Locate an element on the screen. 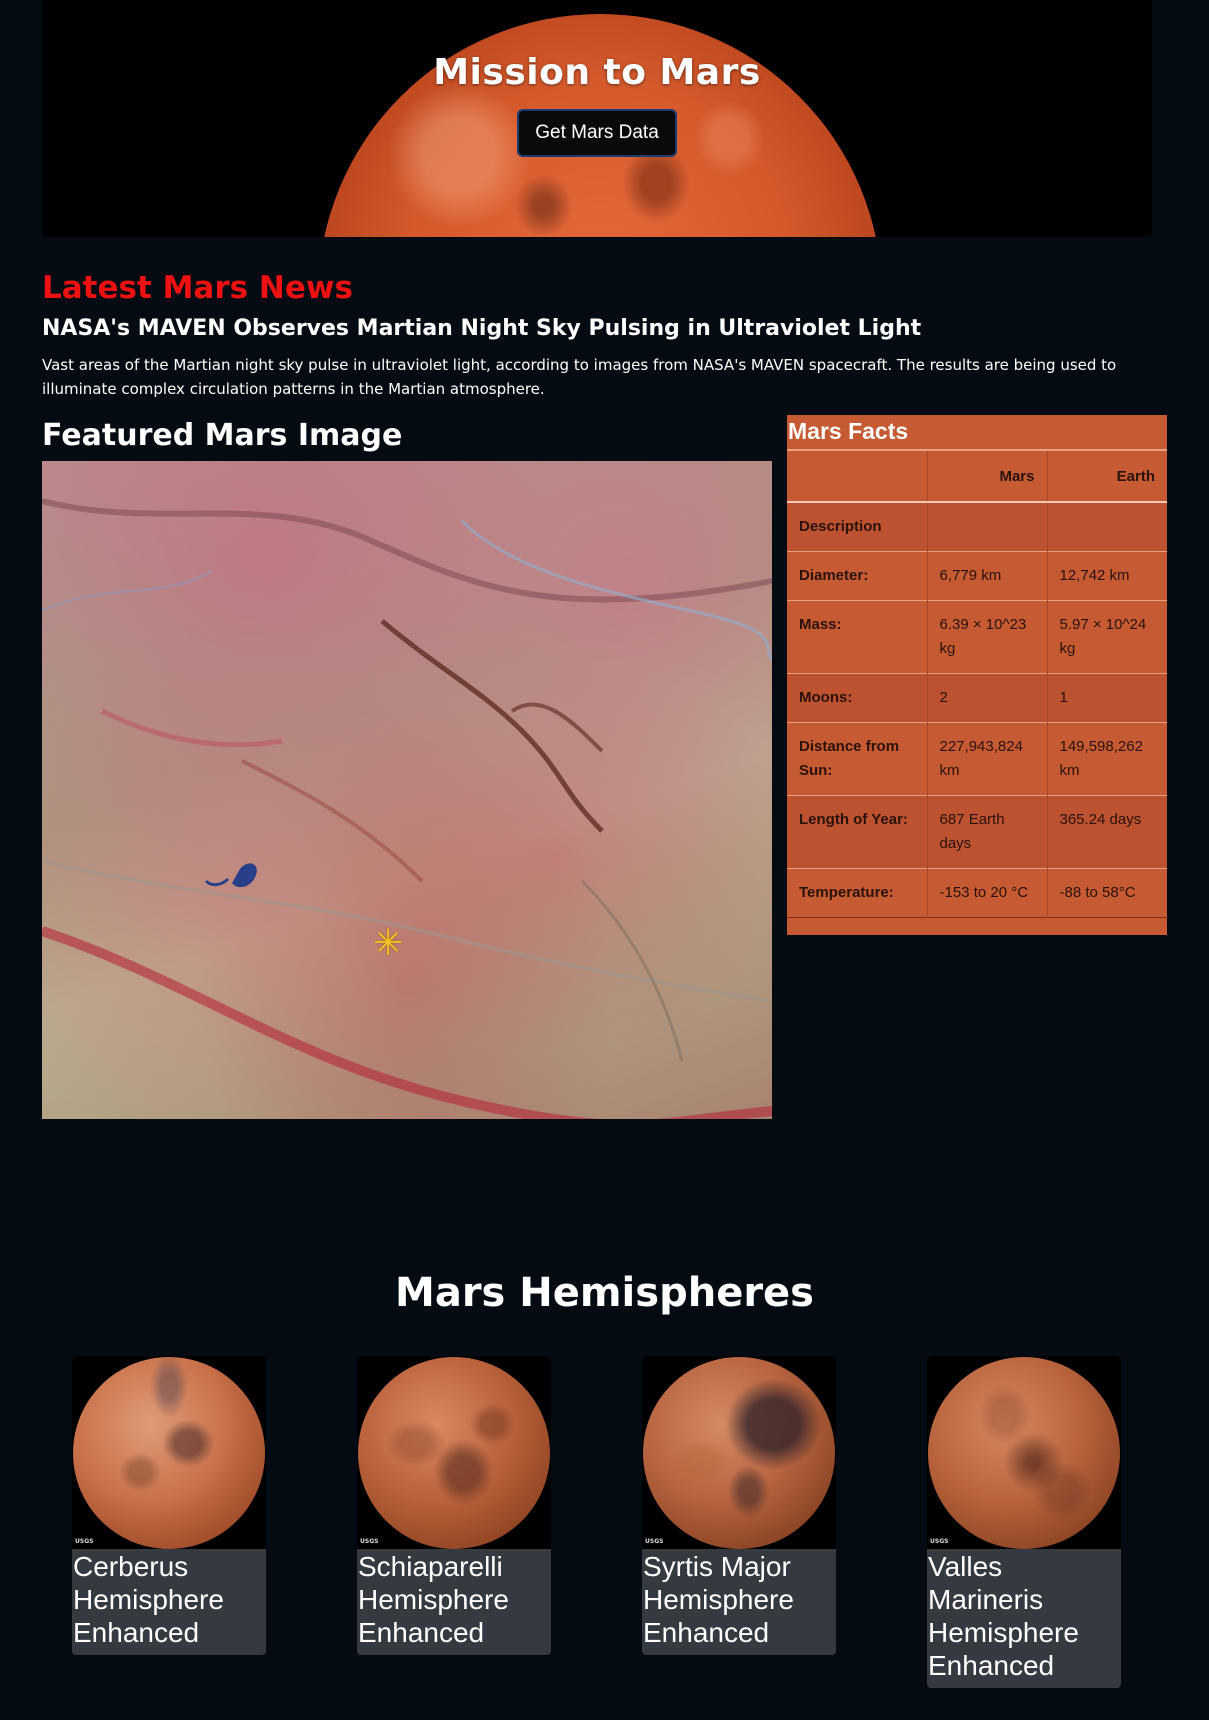  fact-label: Temperature: is located at coordinates (846, 892).